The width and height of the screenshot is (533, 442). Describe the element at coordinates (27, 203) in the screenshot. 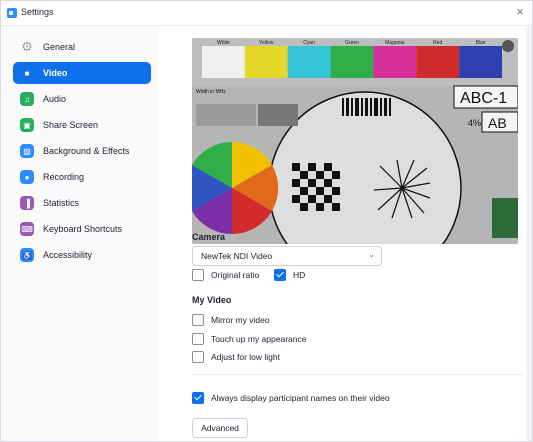

I see `statistics-icon: ▐` at that location.